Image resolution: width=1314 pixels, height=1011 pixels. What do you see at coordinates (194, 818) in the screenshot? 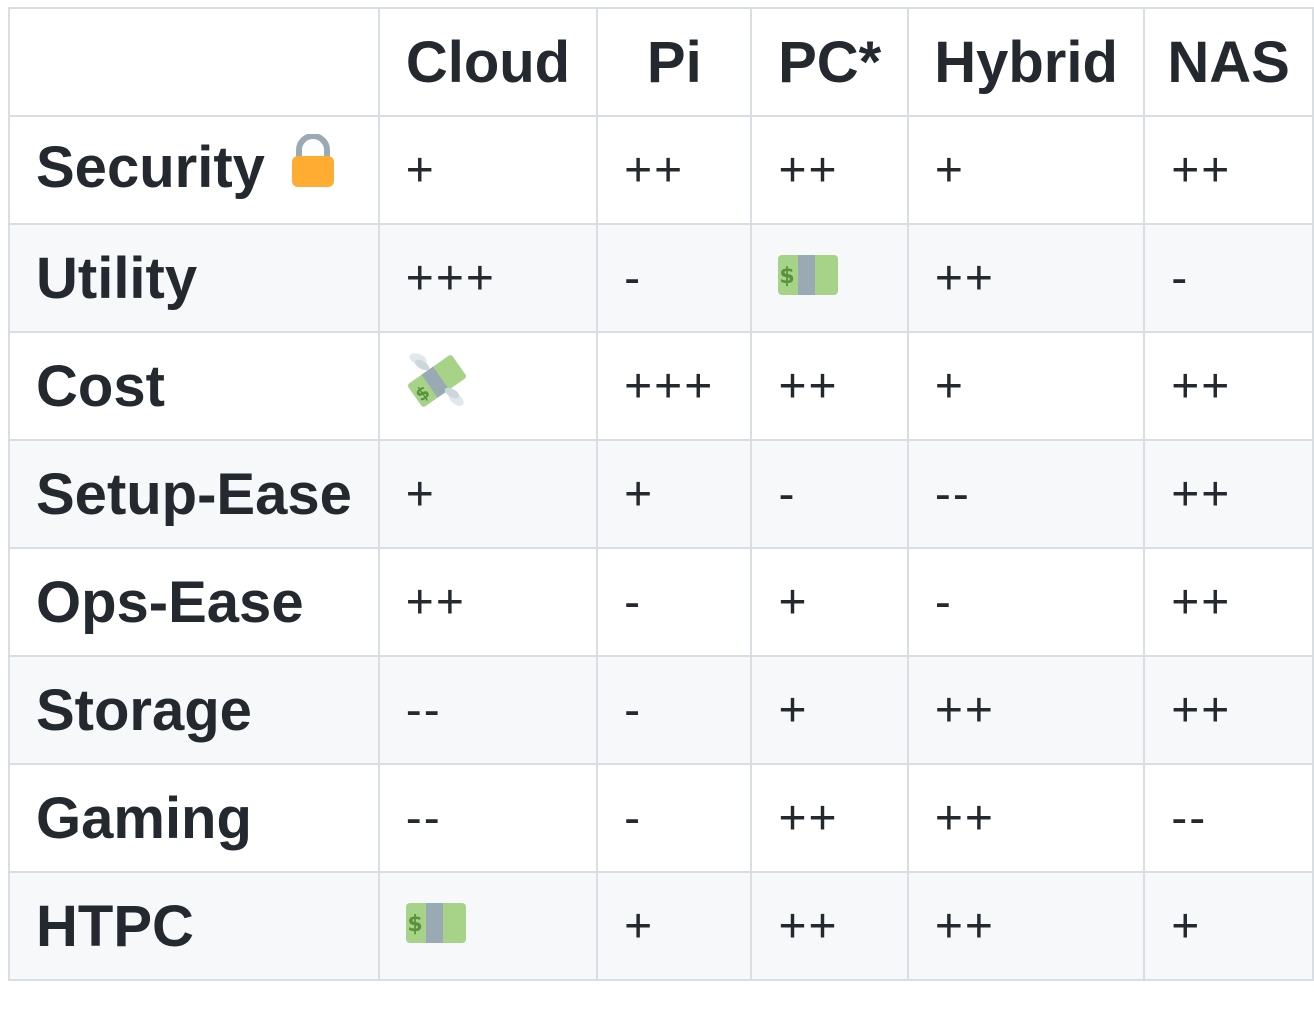
I see `row-label-cell: Gaming` at bounding box center [194, 818].